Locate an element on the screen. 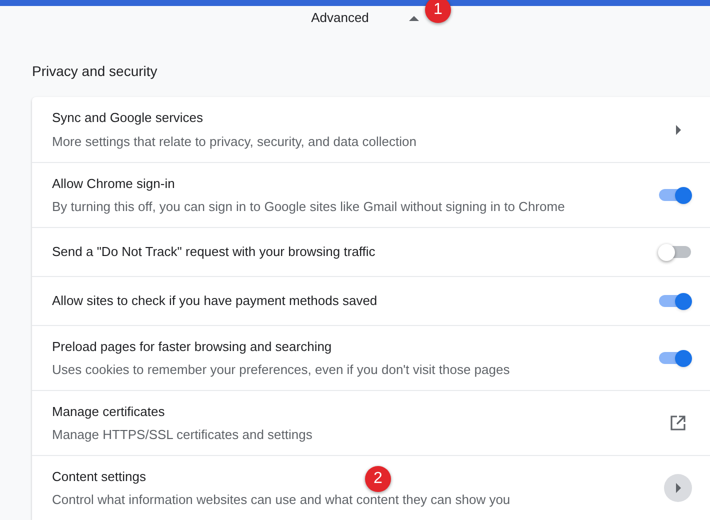 The height and width of the screenshot is (520, 710). arrow-button is located at coordinates (678, 488).